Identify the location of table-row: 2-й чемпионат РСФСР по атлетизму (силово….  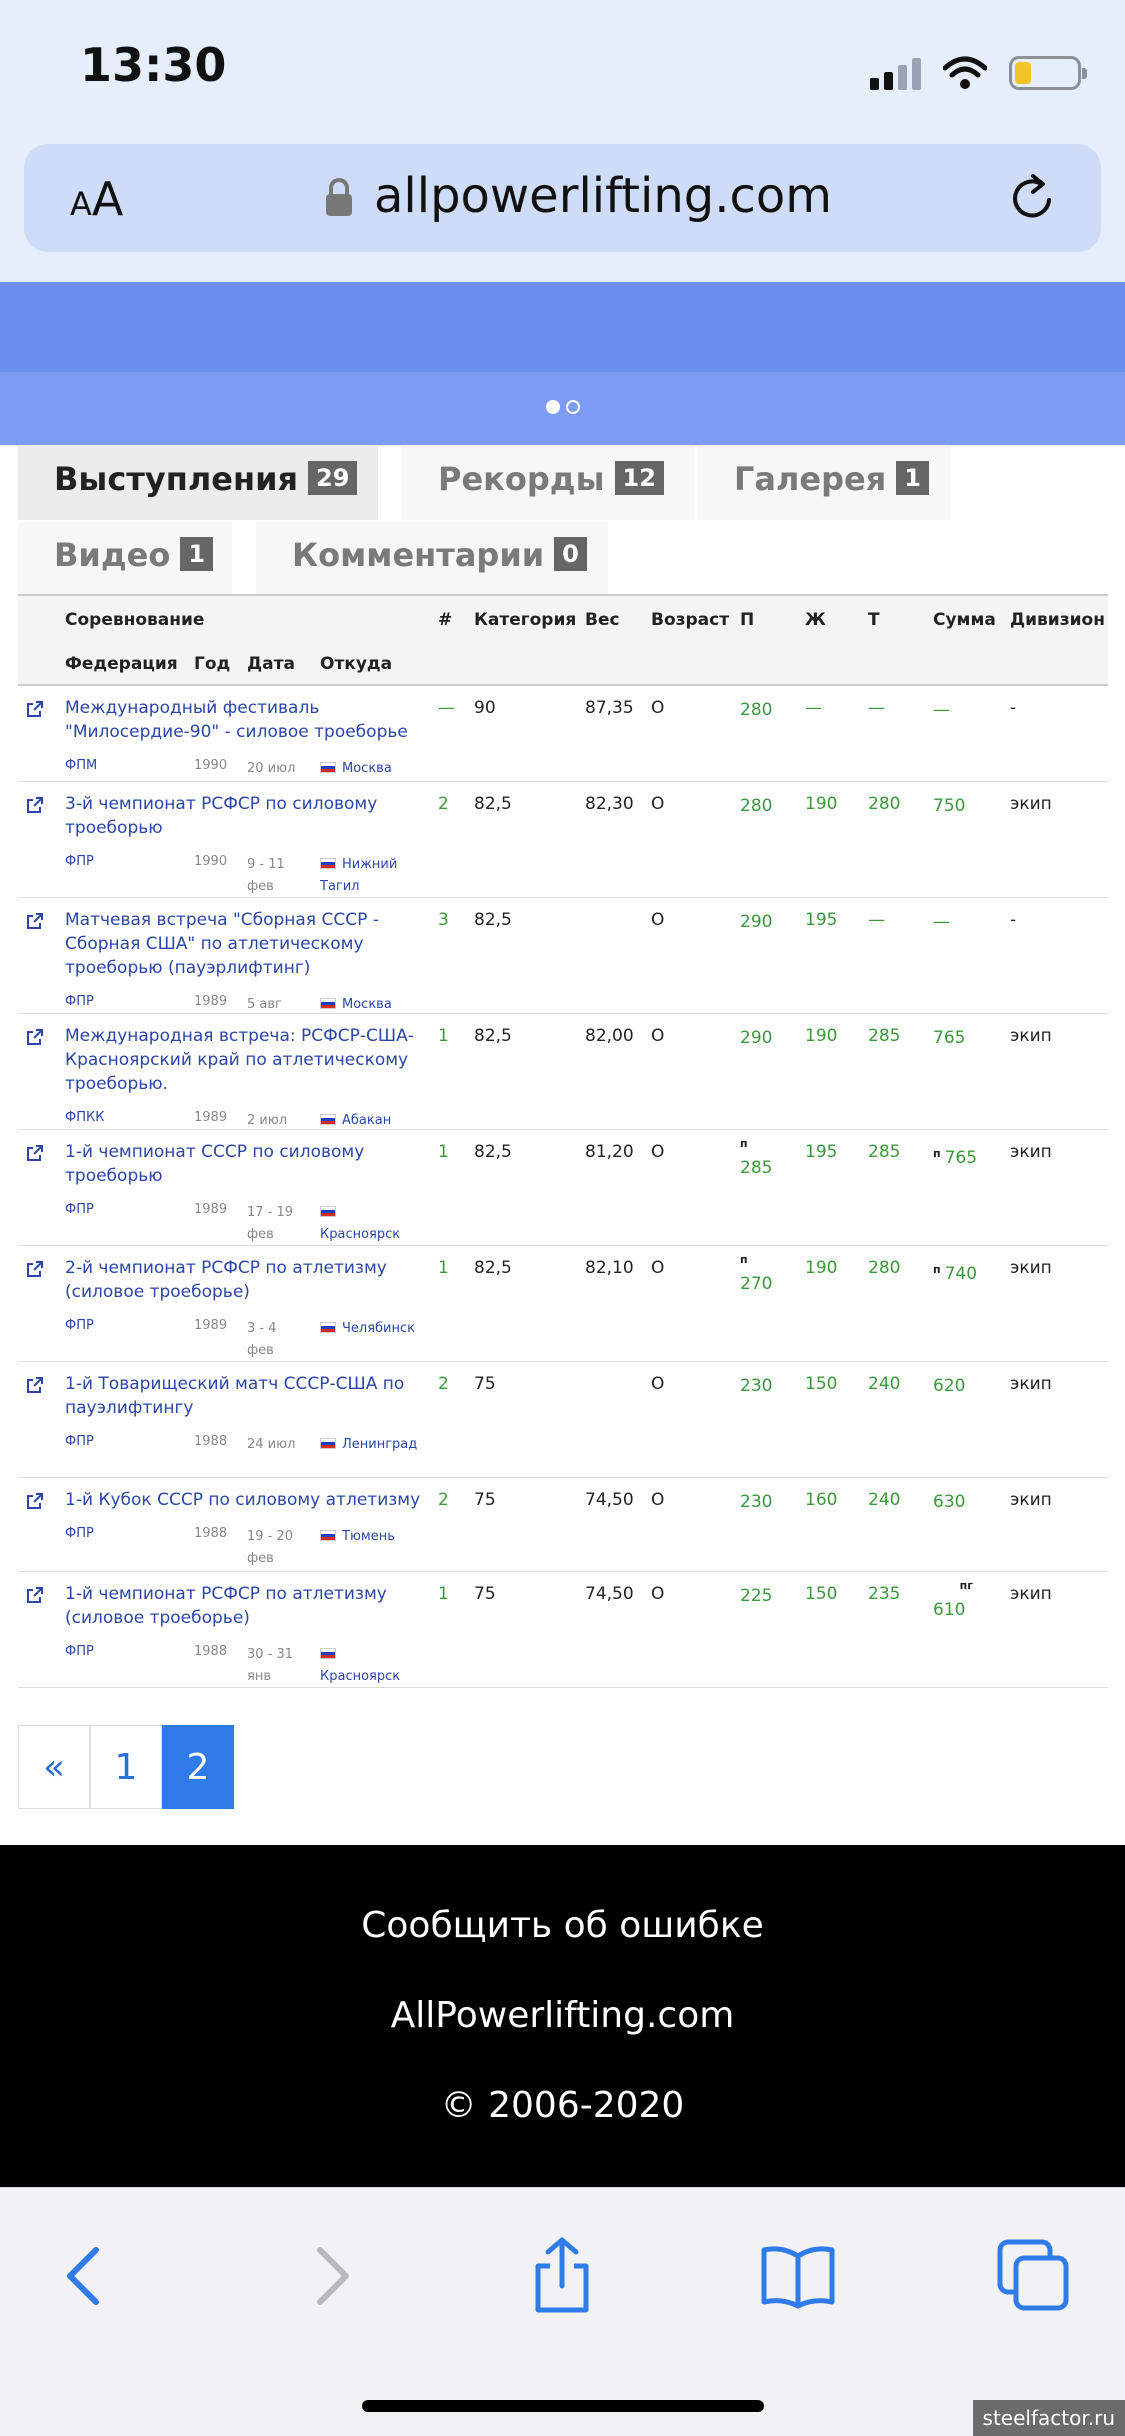
(563, 1304).